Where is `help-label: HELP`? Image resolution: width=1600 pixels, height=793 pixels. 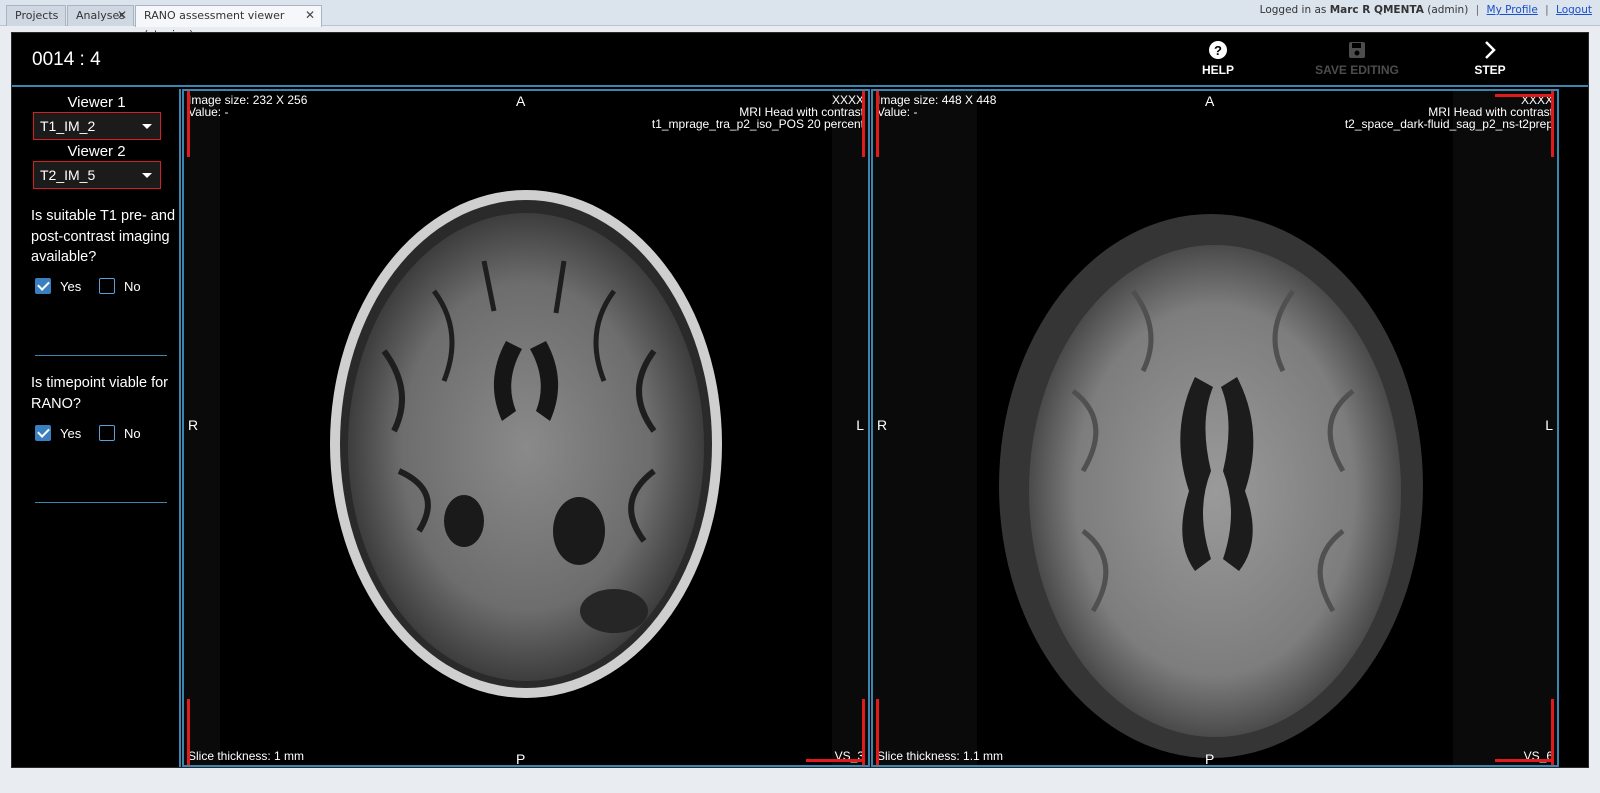
help-label: HELP is located at coordinates (1217, 70).